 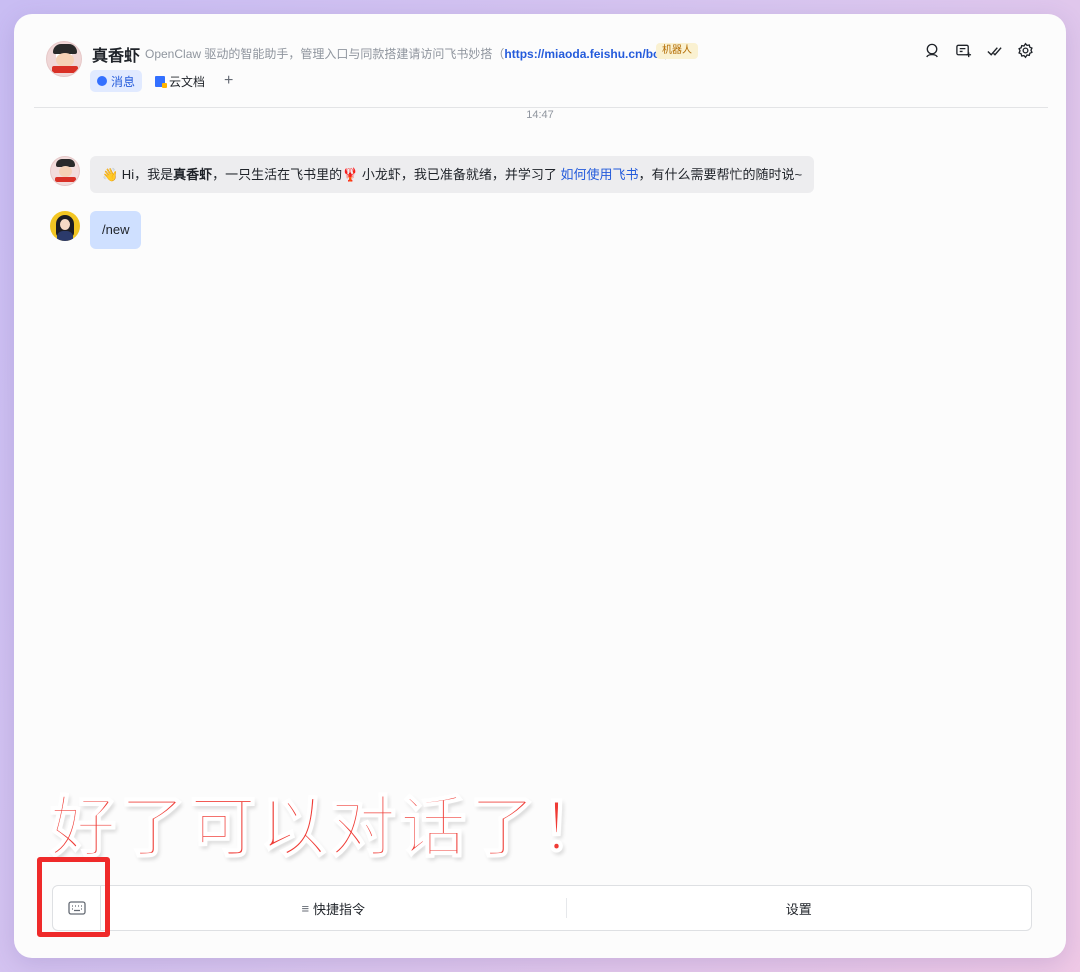 I want to click on menu-lines-icon: ≡, so click(x=305, y=908).